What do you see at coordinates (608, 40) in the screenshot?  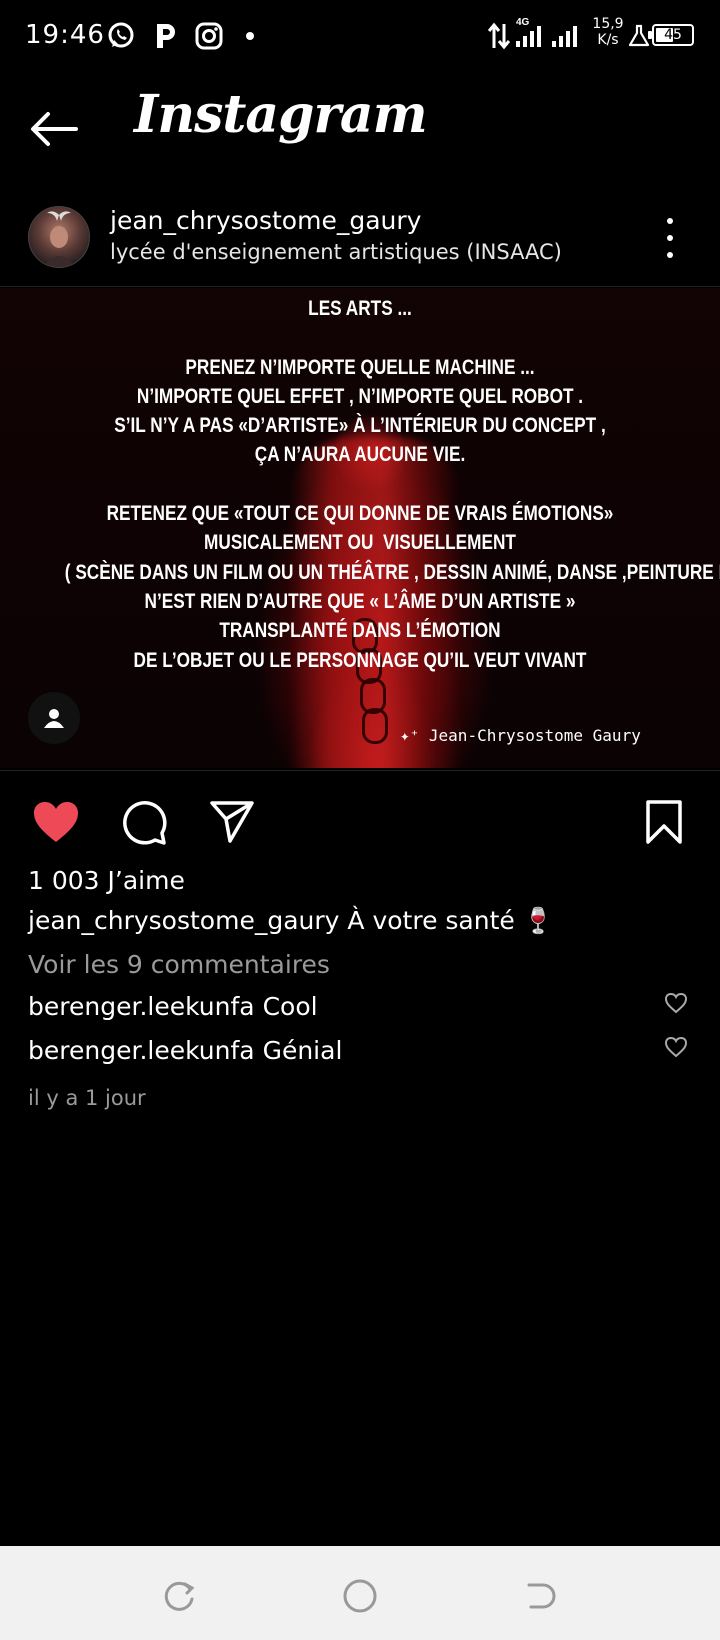 I see `speed-unit: K/s` at bounding box center [608, 40].